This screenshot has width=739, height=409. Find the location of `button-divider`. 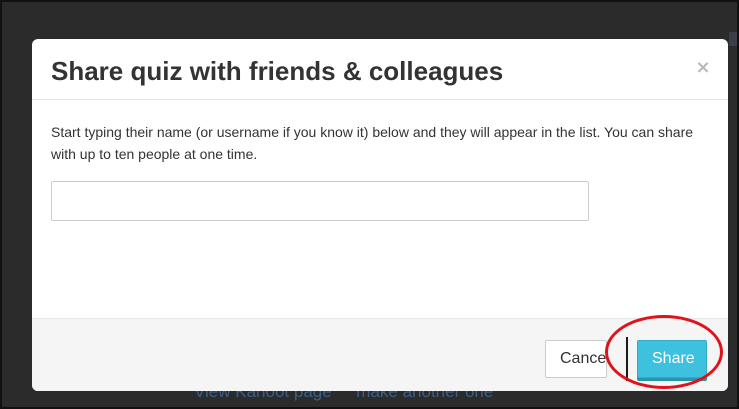

button-divider is located at coordinates (627, 359).